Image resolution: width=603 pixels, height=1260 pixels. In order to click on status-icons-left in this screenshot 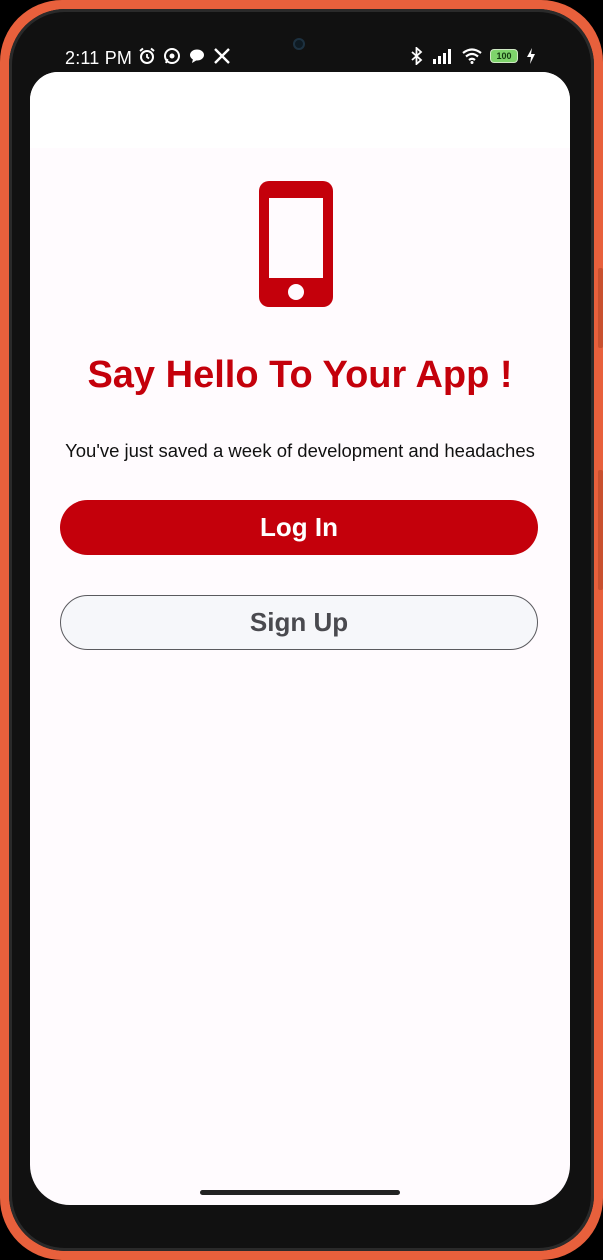, I will do `click(184, 56)`.